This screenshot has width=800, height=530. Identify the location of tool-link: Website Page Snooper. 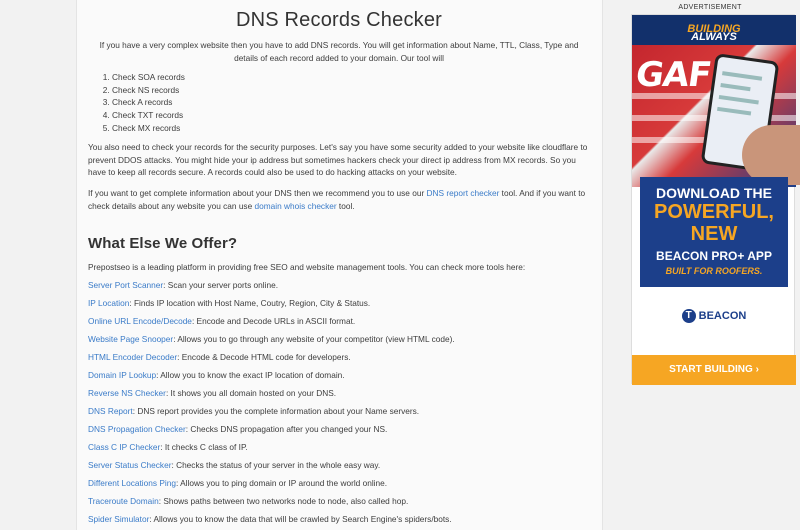
(130, 339).